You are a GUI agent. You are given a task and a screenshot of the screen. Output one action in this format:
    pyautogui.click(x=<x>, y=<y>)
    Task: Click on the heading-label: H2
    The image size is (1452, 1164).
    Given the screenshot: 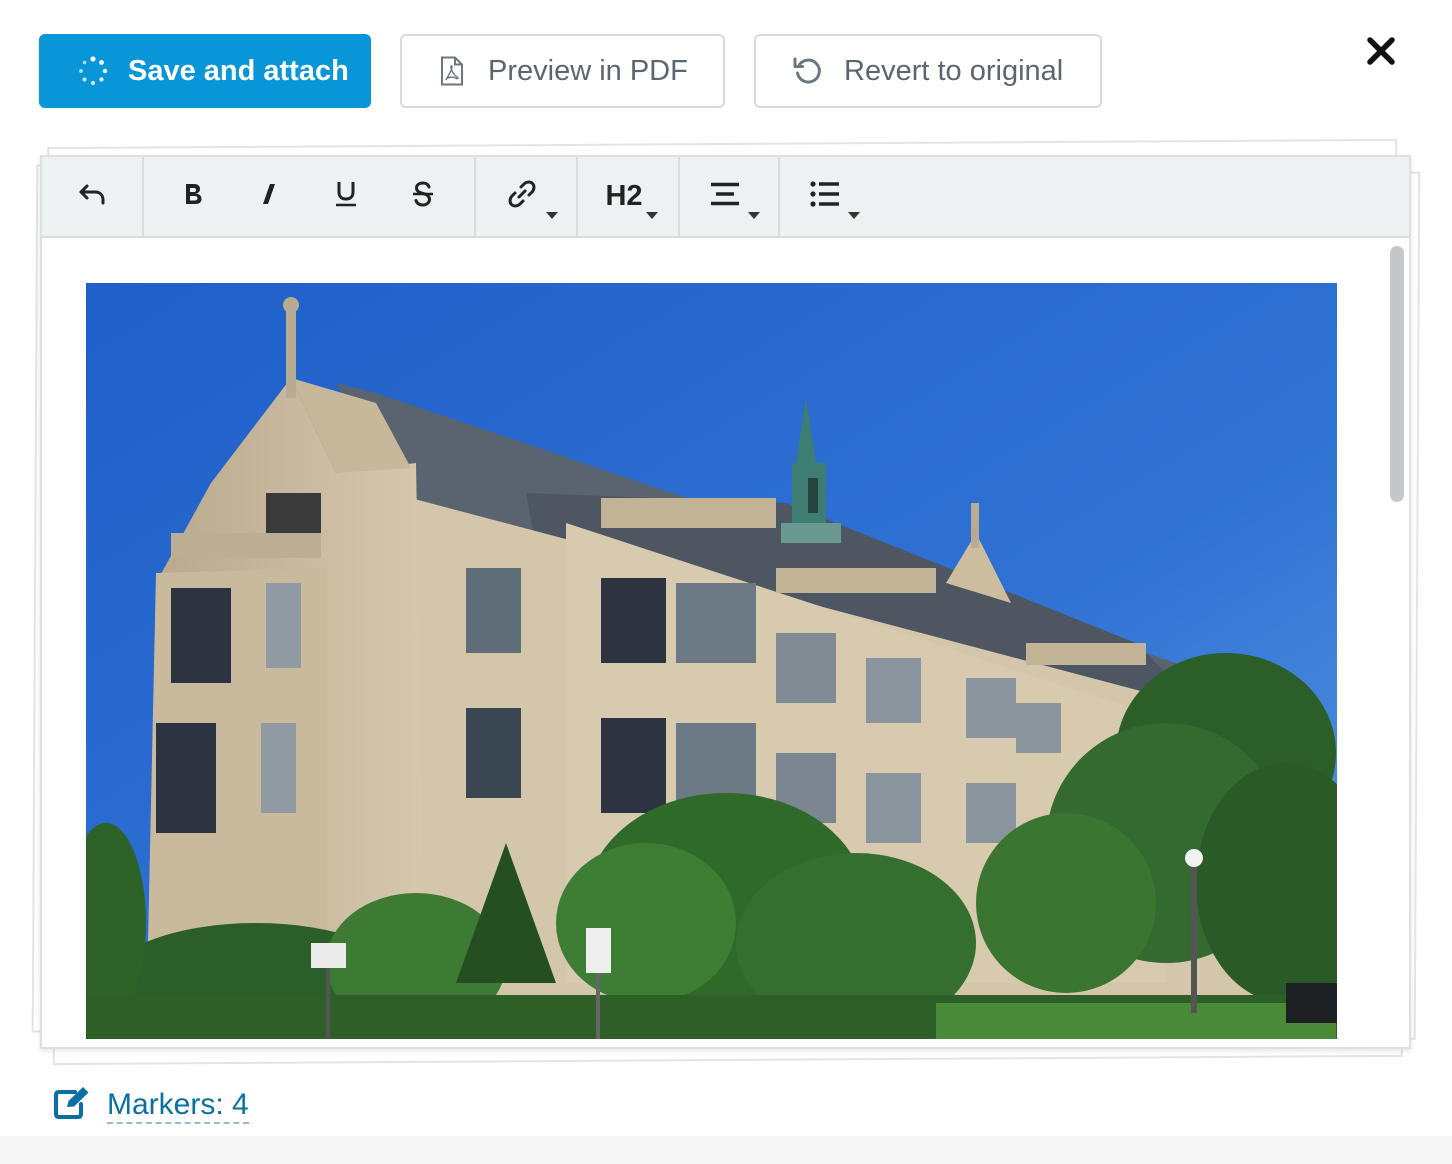 What is the action you would take?
    pyautogui.click(x=624, y=196)
    